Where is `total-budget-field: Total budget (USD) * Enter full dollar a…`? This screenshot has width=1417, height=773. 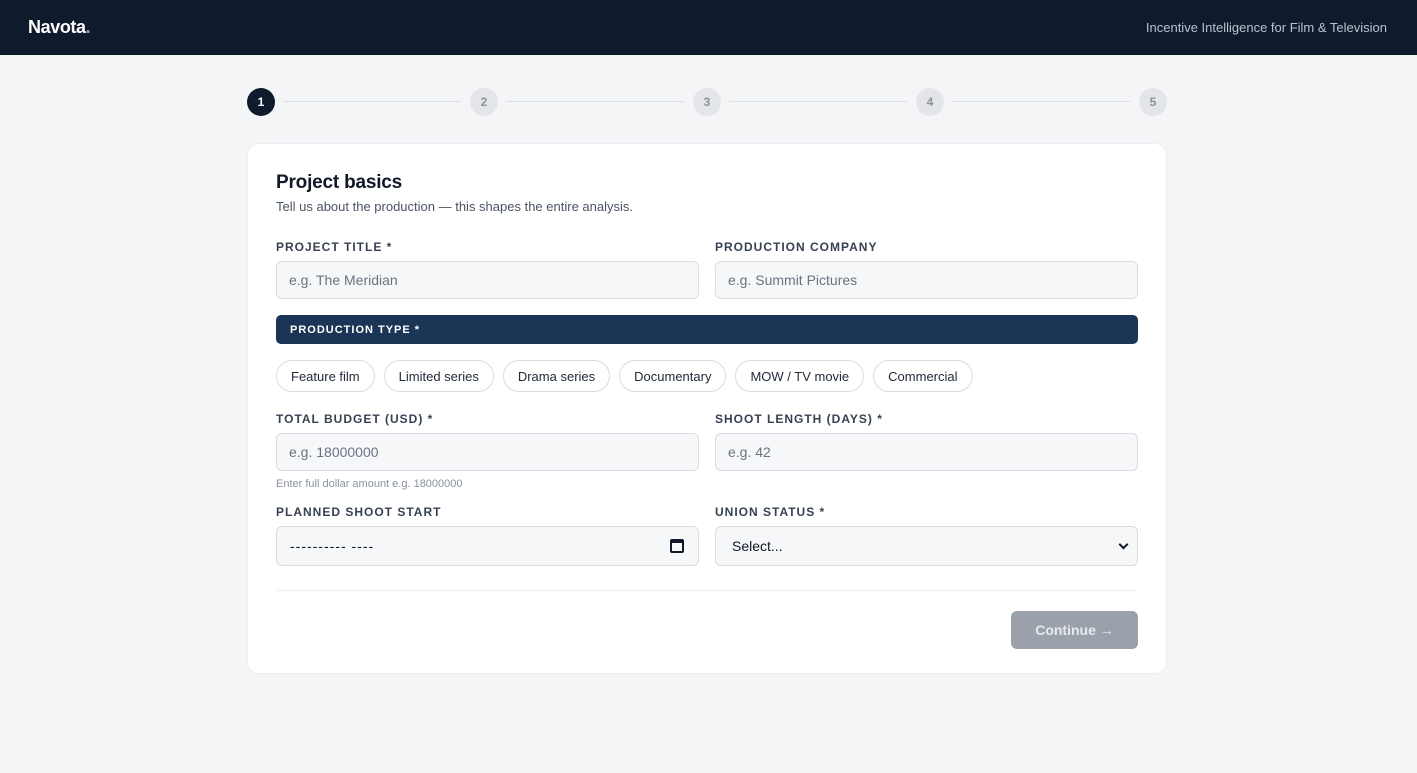
total-budget-field: Total budget (USD) * Enter full dollar a… is located at coordinates (487, 451).